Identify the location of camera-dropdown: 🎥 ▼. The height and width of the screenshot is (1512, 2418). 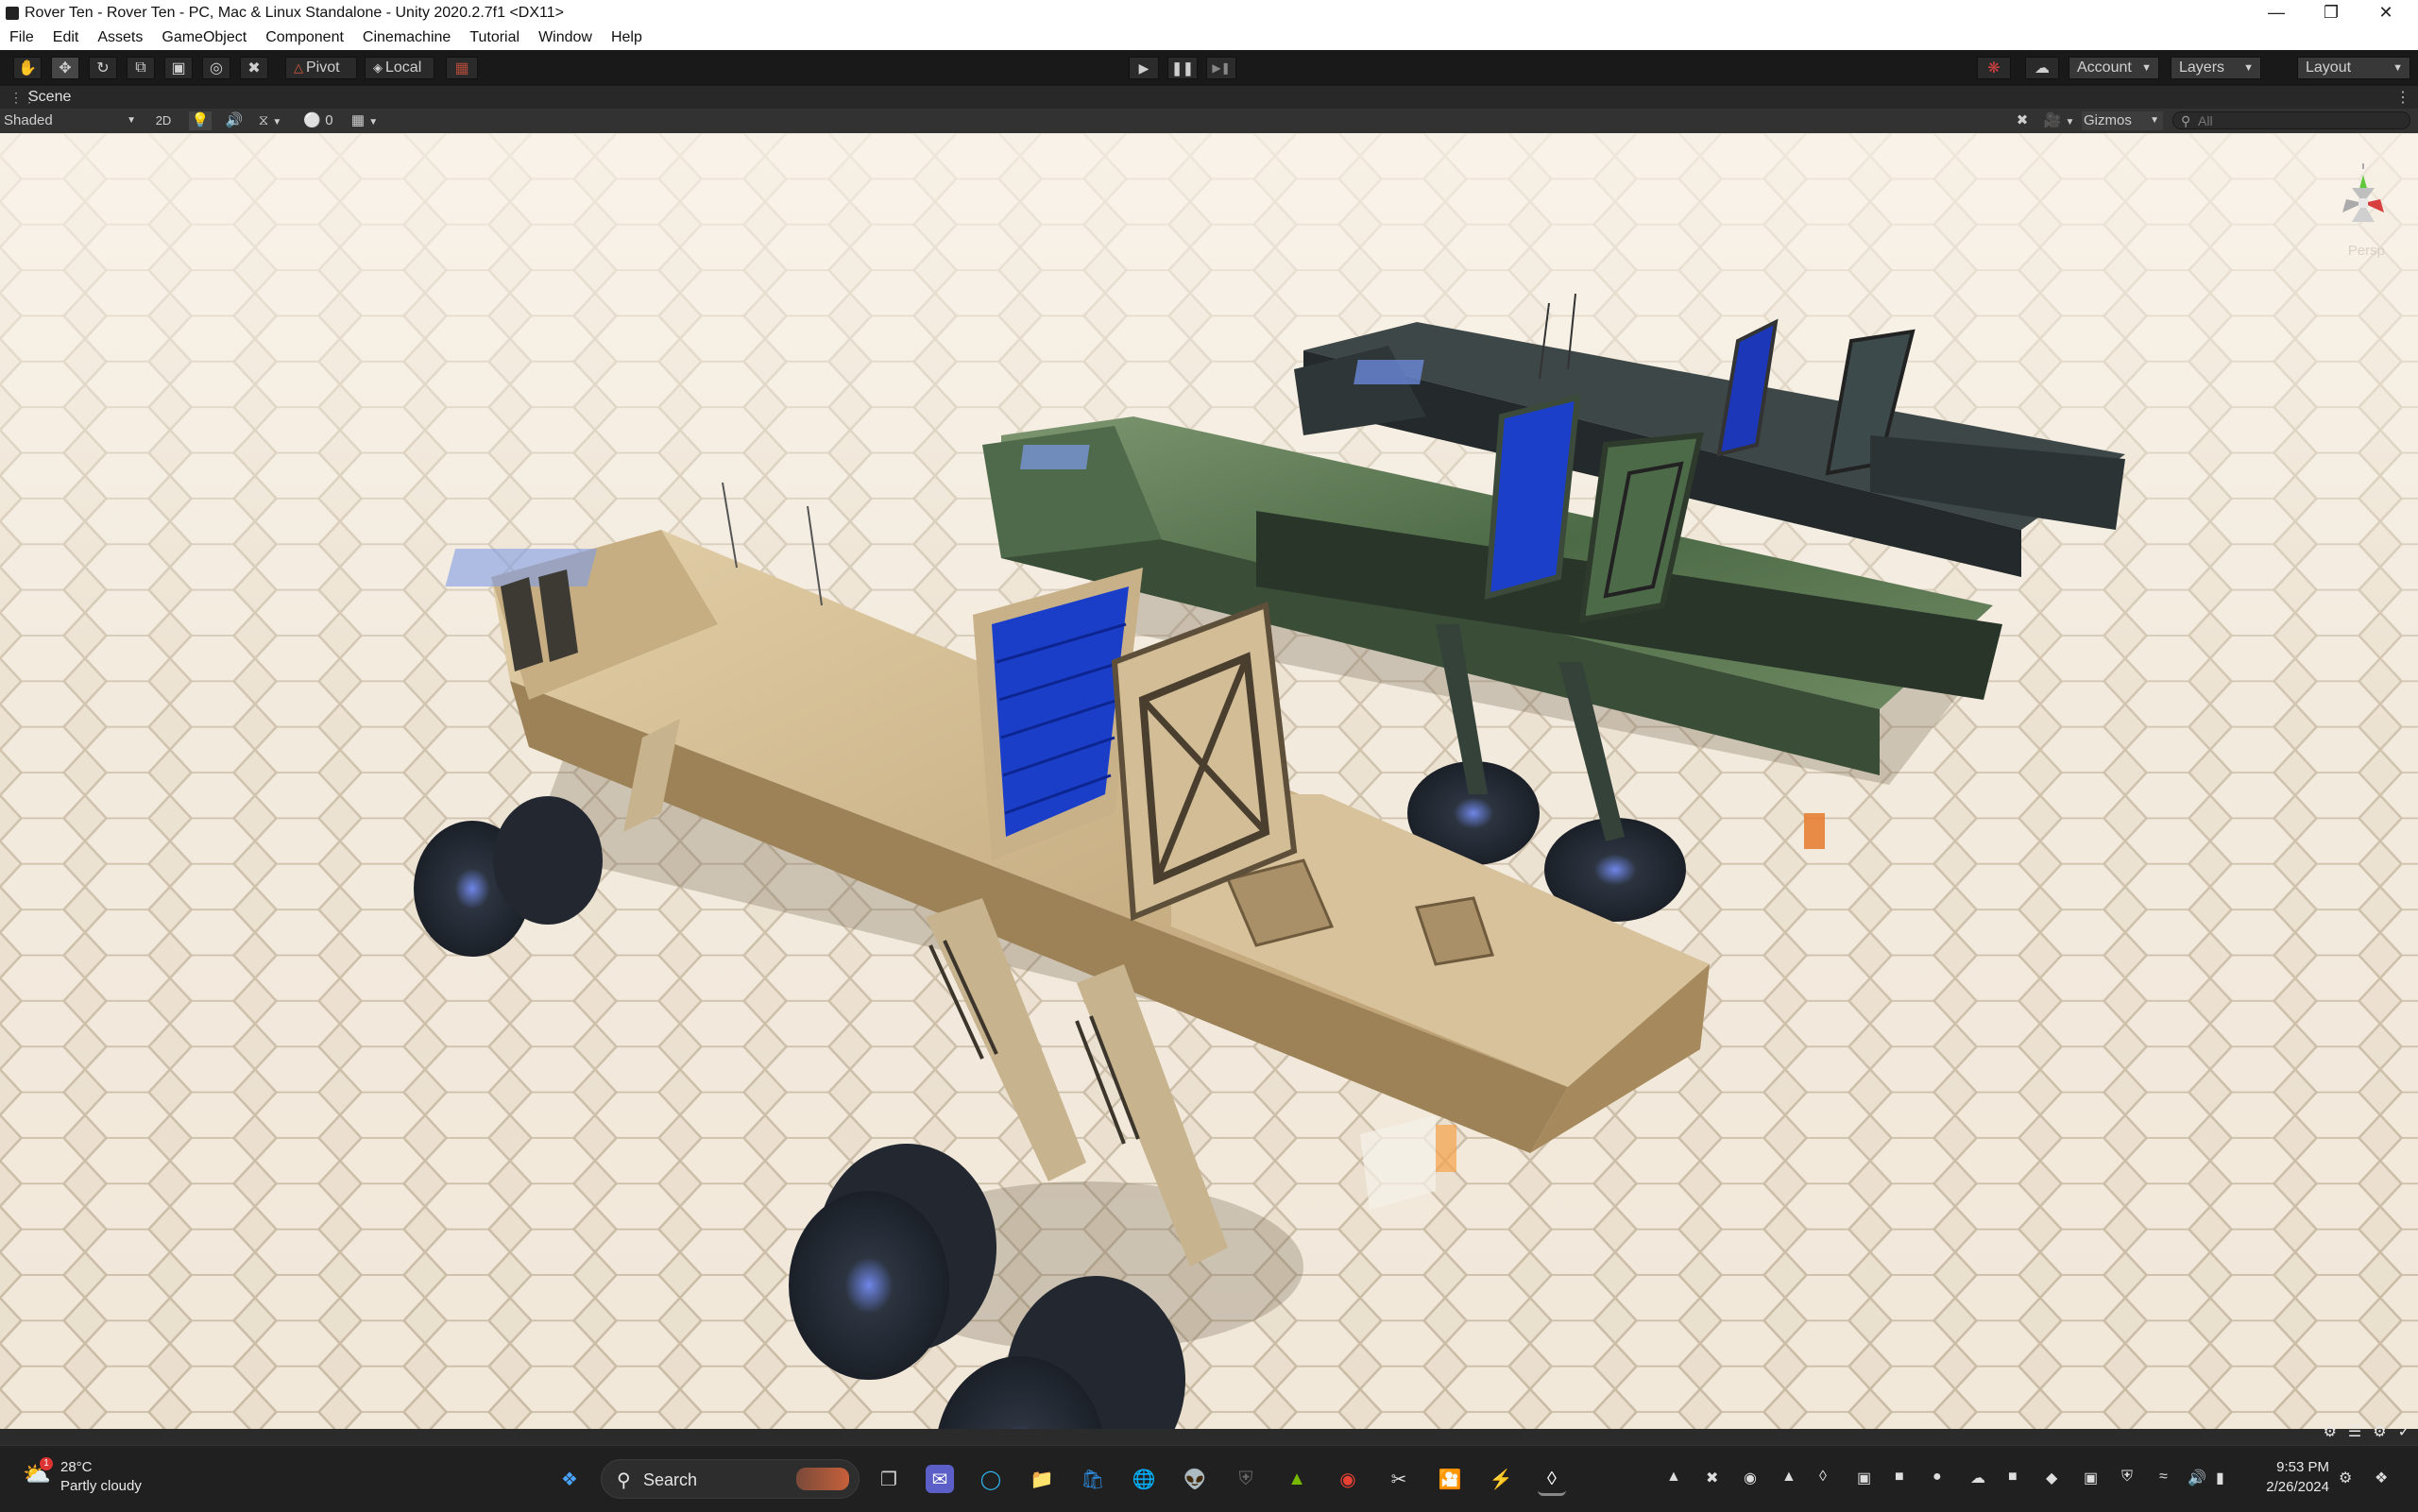
(2059, 120).